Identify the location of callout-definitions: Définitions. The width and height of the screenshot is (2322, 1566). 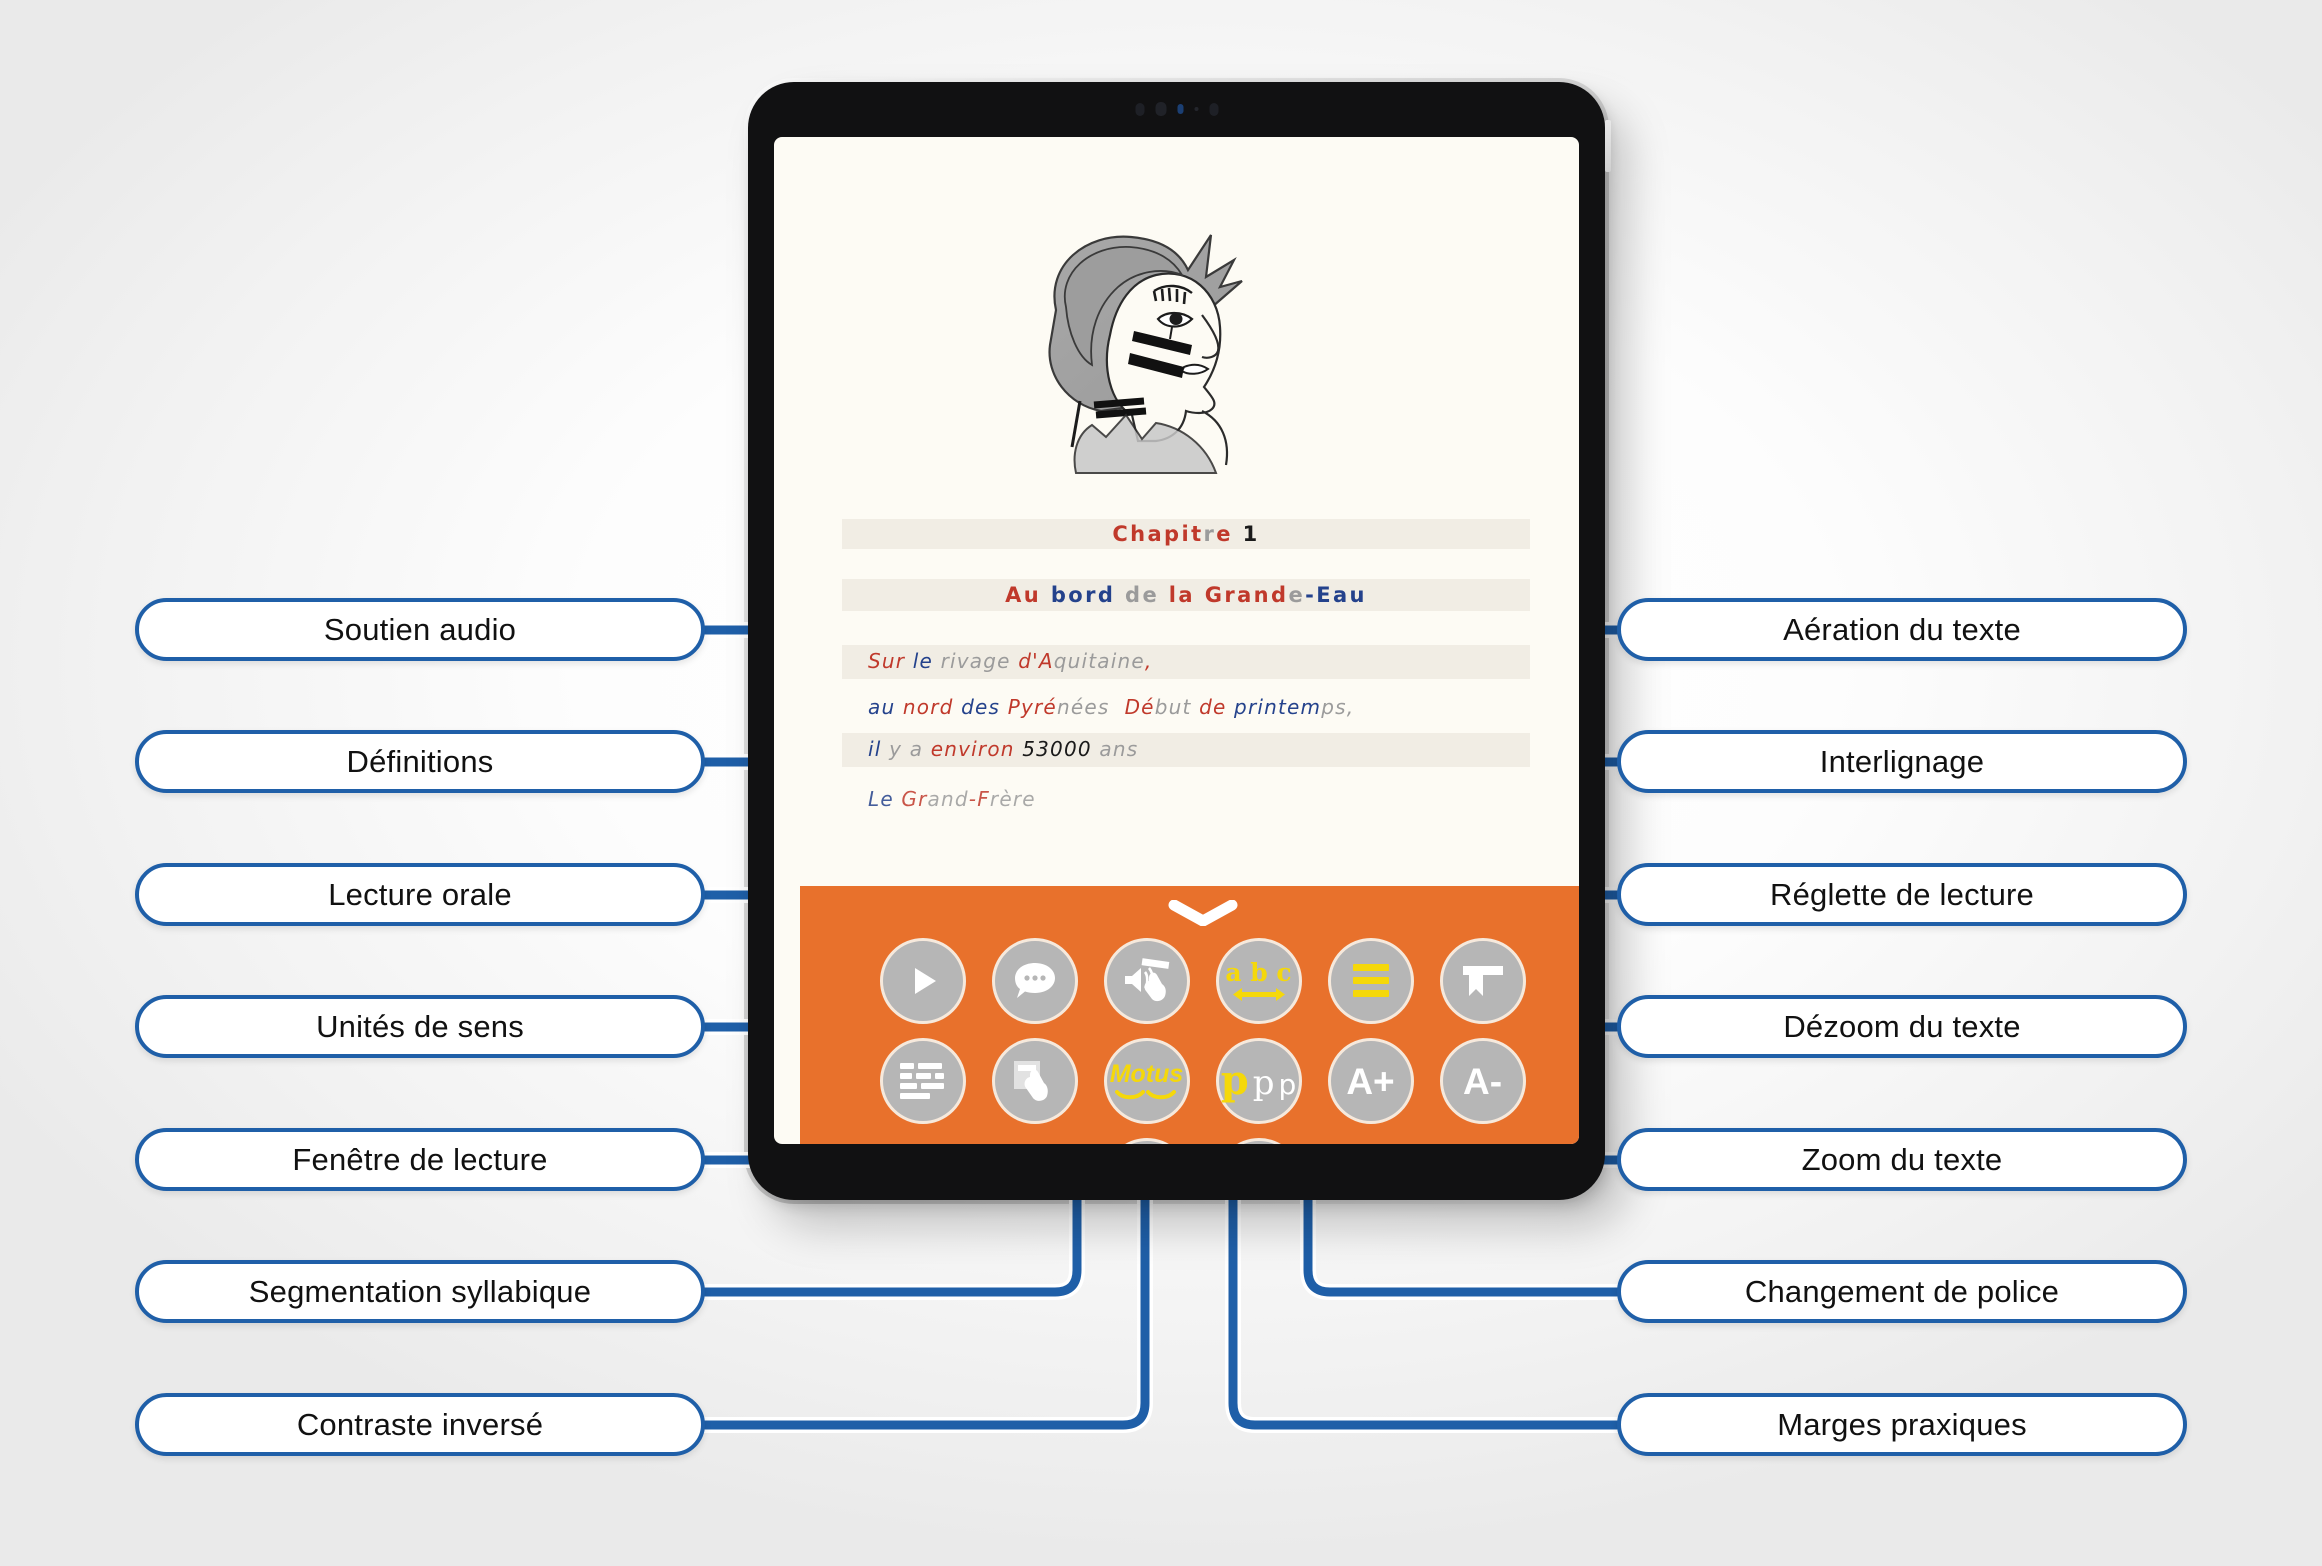
(420, 761).